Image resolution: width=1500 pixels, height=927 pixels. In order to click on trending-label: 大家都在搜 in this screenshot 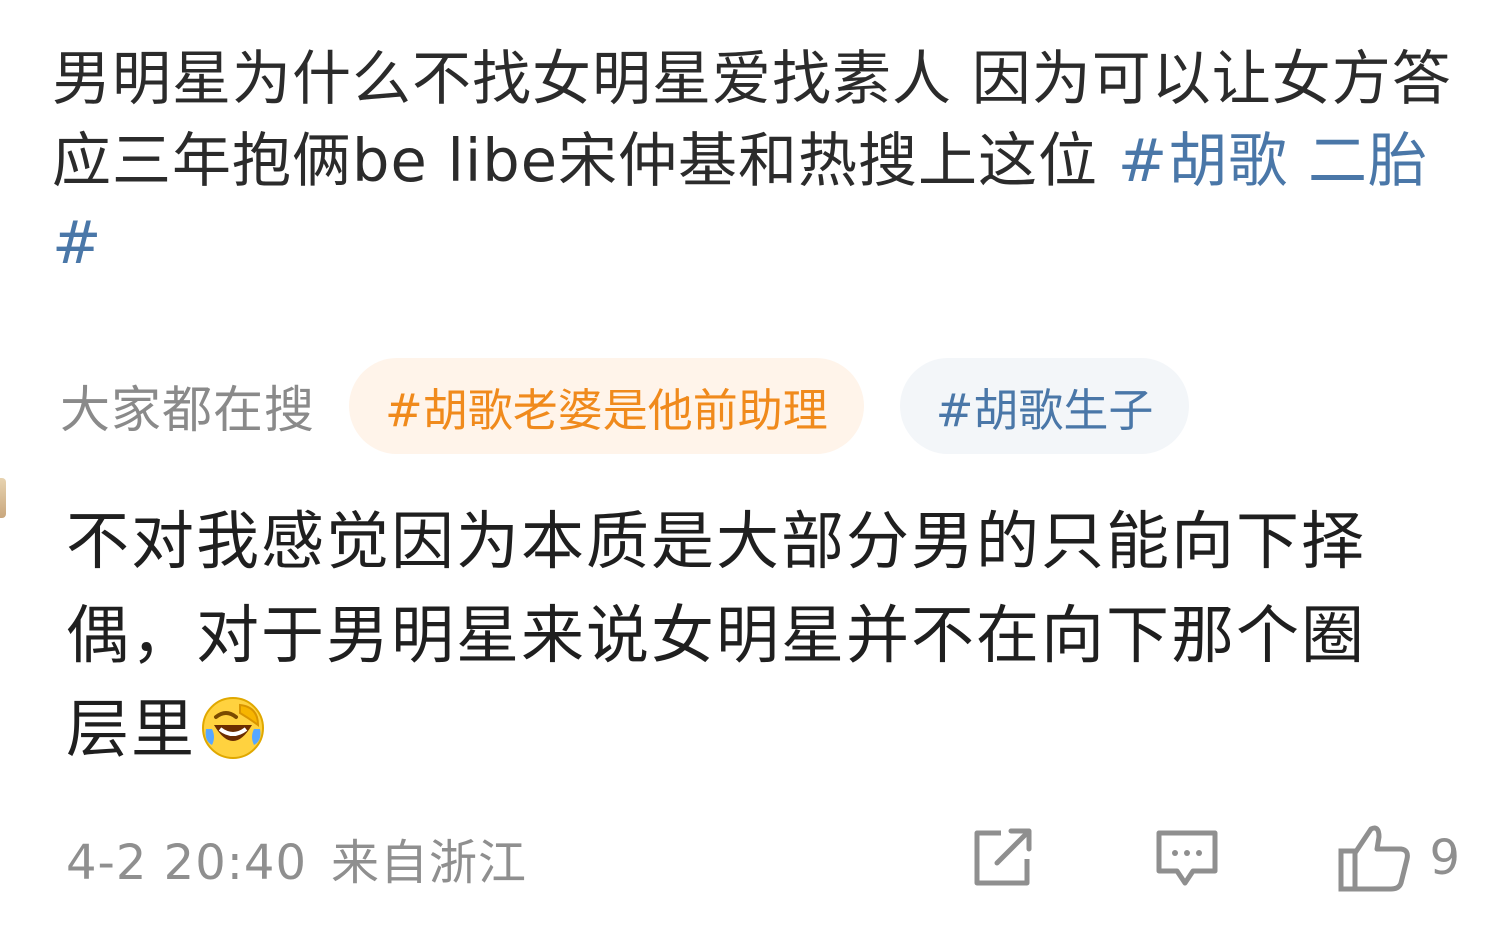, I will do `click(187, 410)`.